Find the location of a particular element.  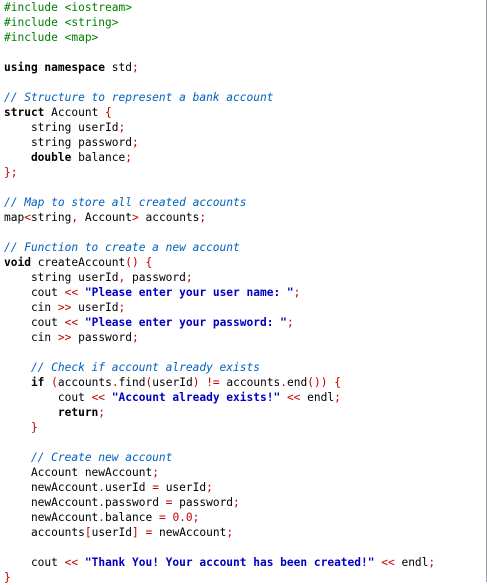

code-line: void createAccount() { is located at coordinates (219, 262).